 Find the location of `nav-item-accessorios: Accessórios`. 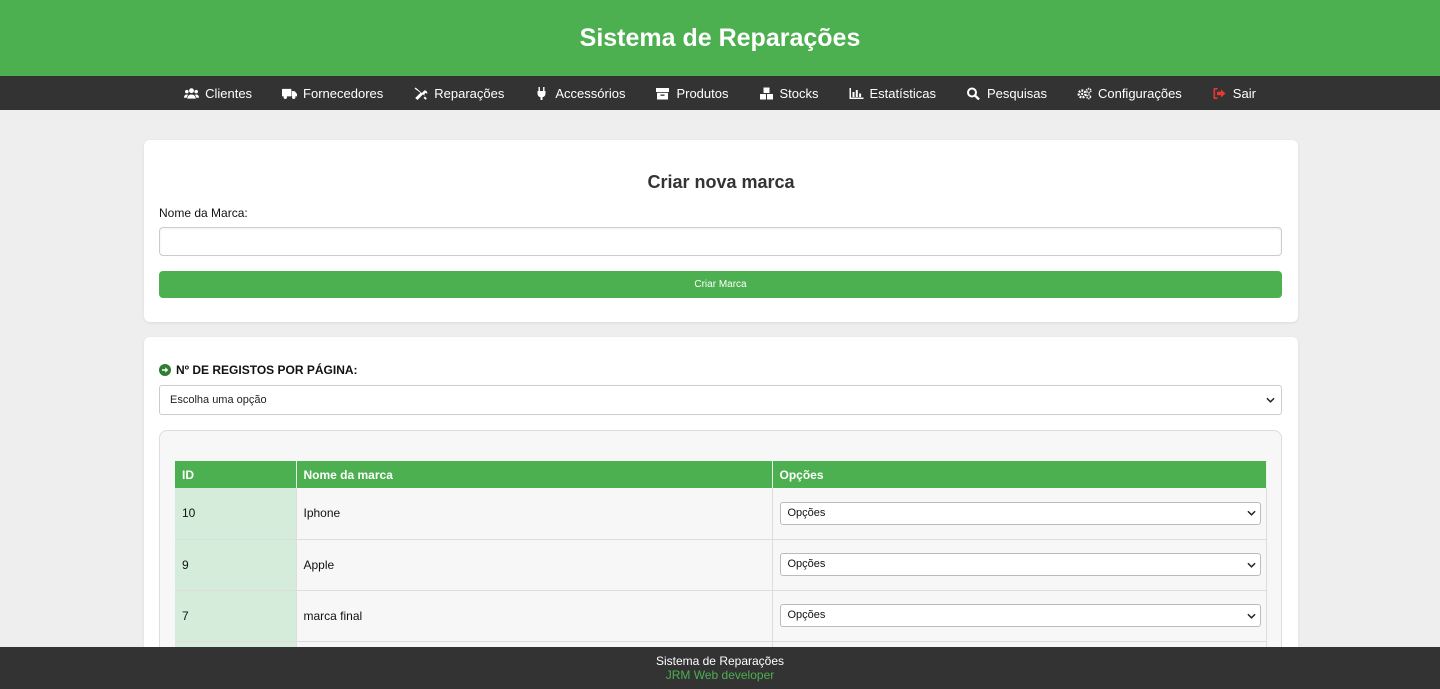

nav-item-accessorios: Accessórios is located at coordinates (579, 93).